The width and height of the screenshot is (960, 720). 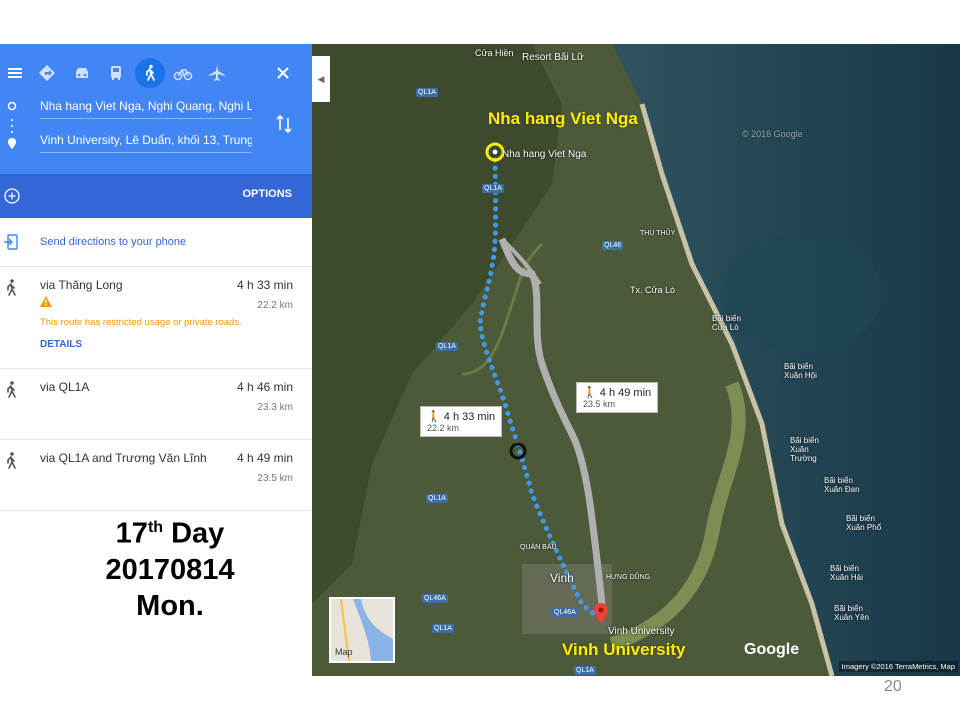 What do you see at coordinates (47, 73) in the screenshot?
I see `directions-icon` at bounding box center [47, 73].